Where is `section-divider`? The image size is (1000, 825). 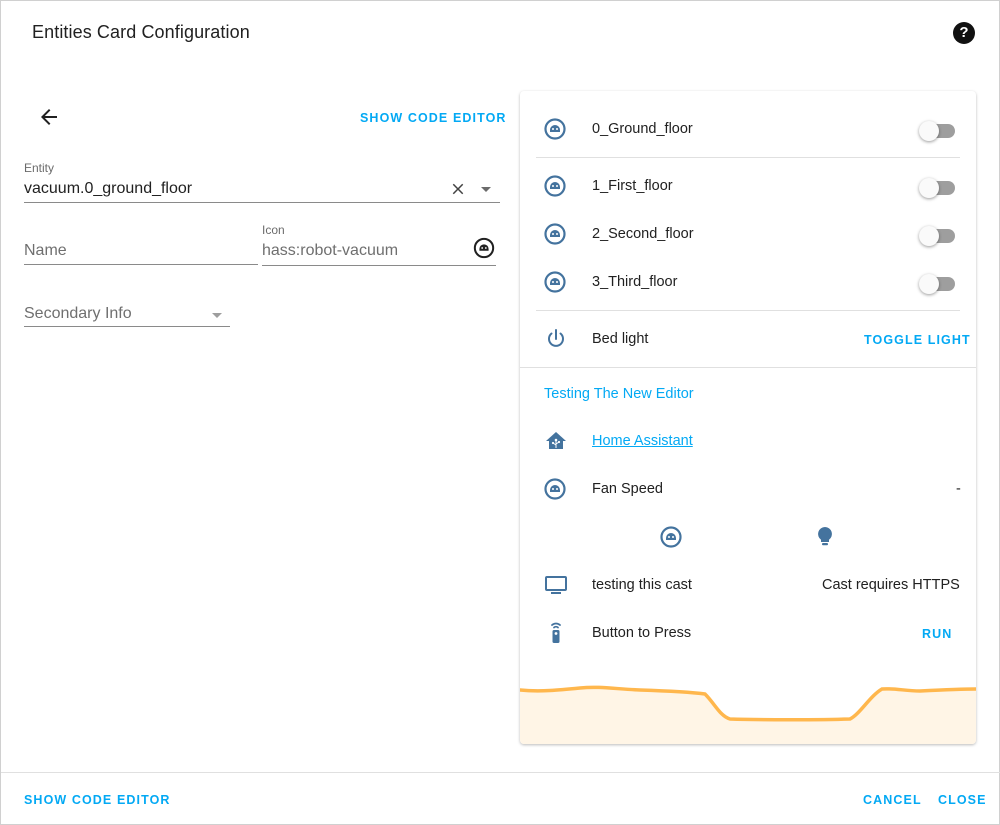 section-divider is located at coordinates (748, 367).